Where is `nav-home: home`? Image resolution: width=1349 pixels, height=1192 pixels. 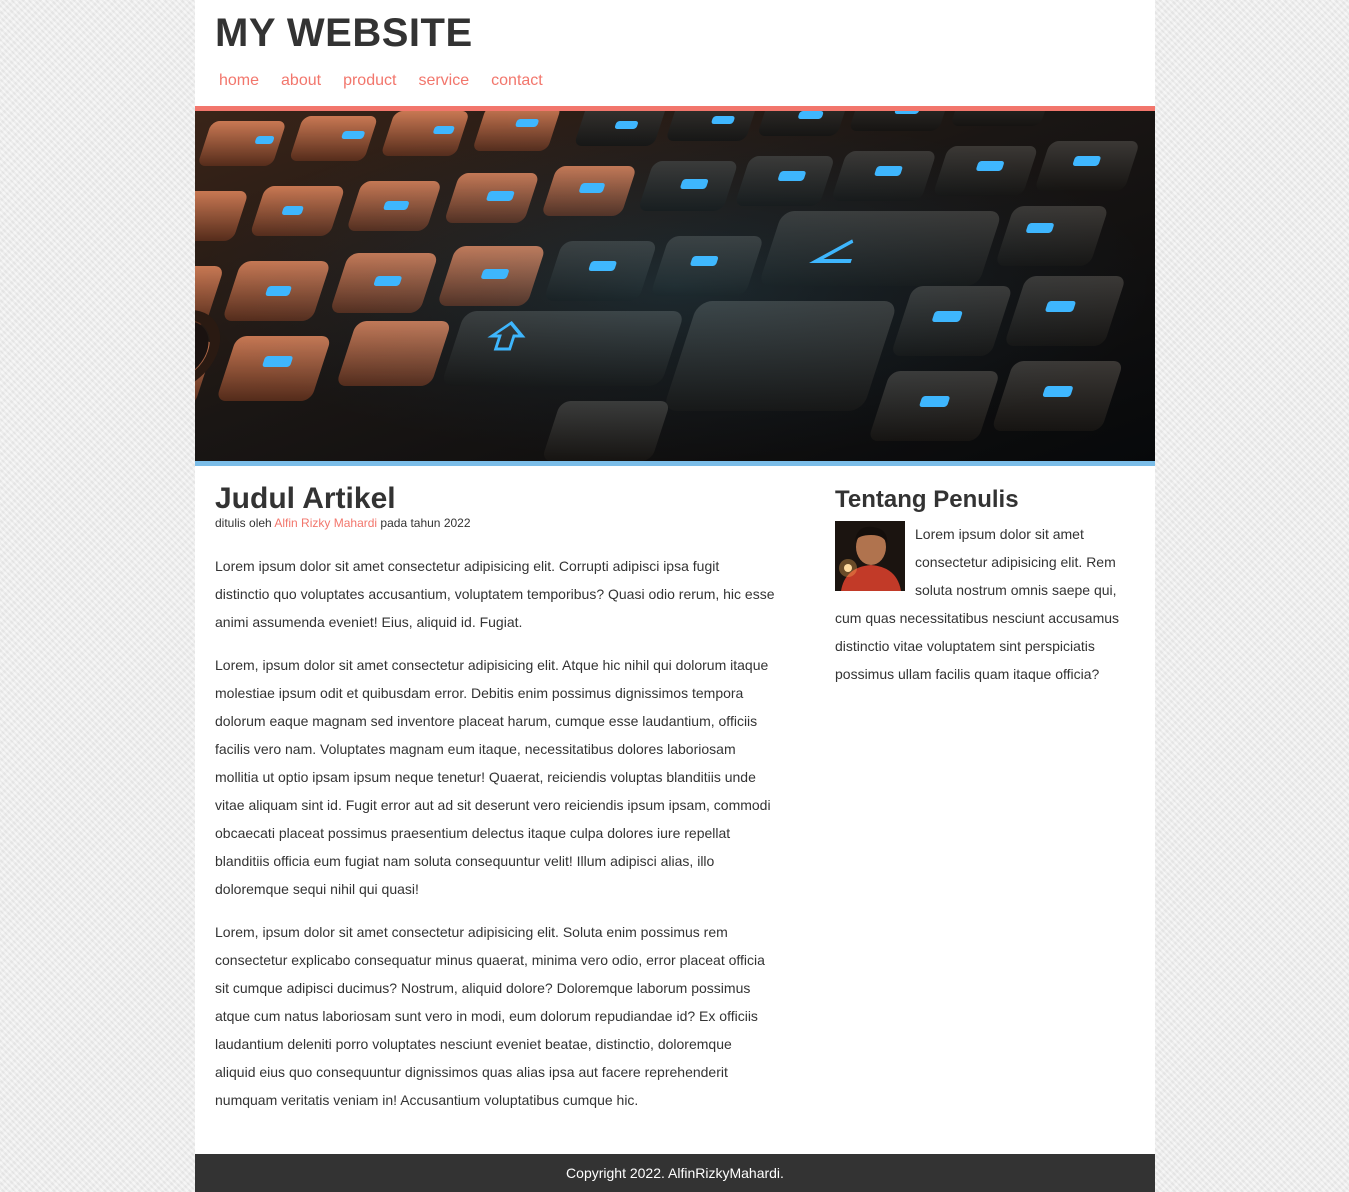
nav-home: home is located at coordinates (238, 81).